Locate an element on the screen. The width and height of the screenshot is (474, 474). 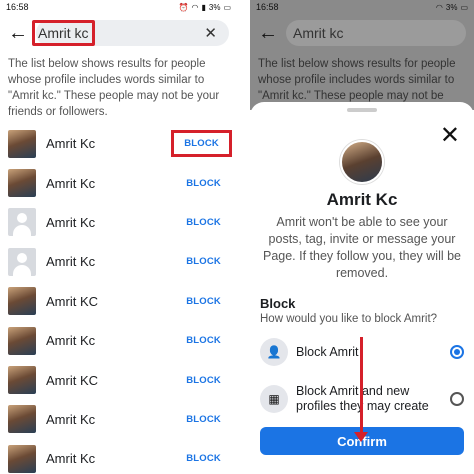
block-section-title: Block is located at coordinates (278, 303).